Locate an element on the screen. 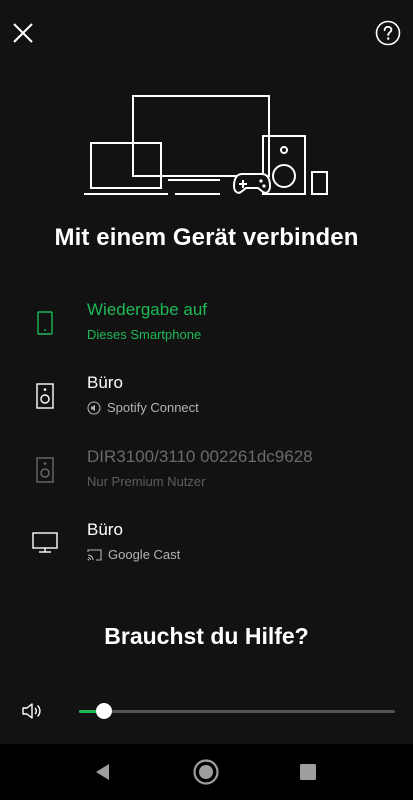 Image resolution: width=413 pixels, height=800 pixels. device-subtitle: Nur Premium Nutzer is located at coordinates (146, 481).